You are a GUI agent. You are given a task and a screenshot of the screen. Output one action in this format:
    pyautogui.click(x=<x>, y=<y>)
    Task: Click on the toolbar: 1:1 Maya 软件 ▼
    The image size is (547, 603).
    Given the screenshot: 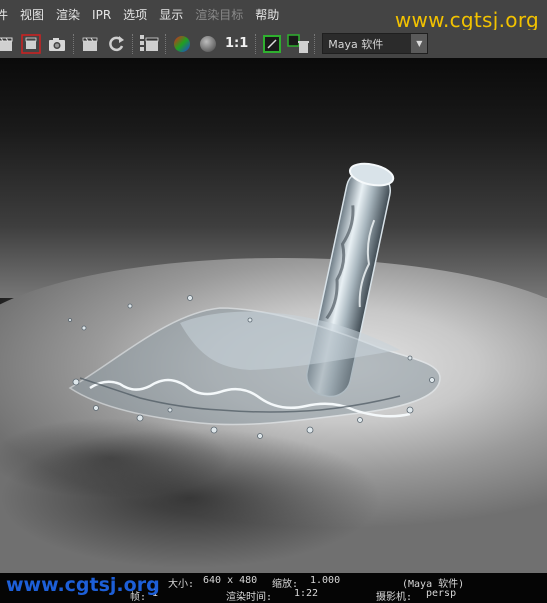 What is the action you would take?
    pyautogui.click(x=273, y=43)
    